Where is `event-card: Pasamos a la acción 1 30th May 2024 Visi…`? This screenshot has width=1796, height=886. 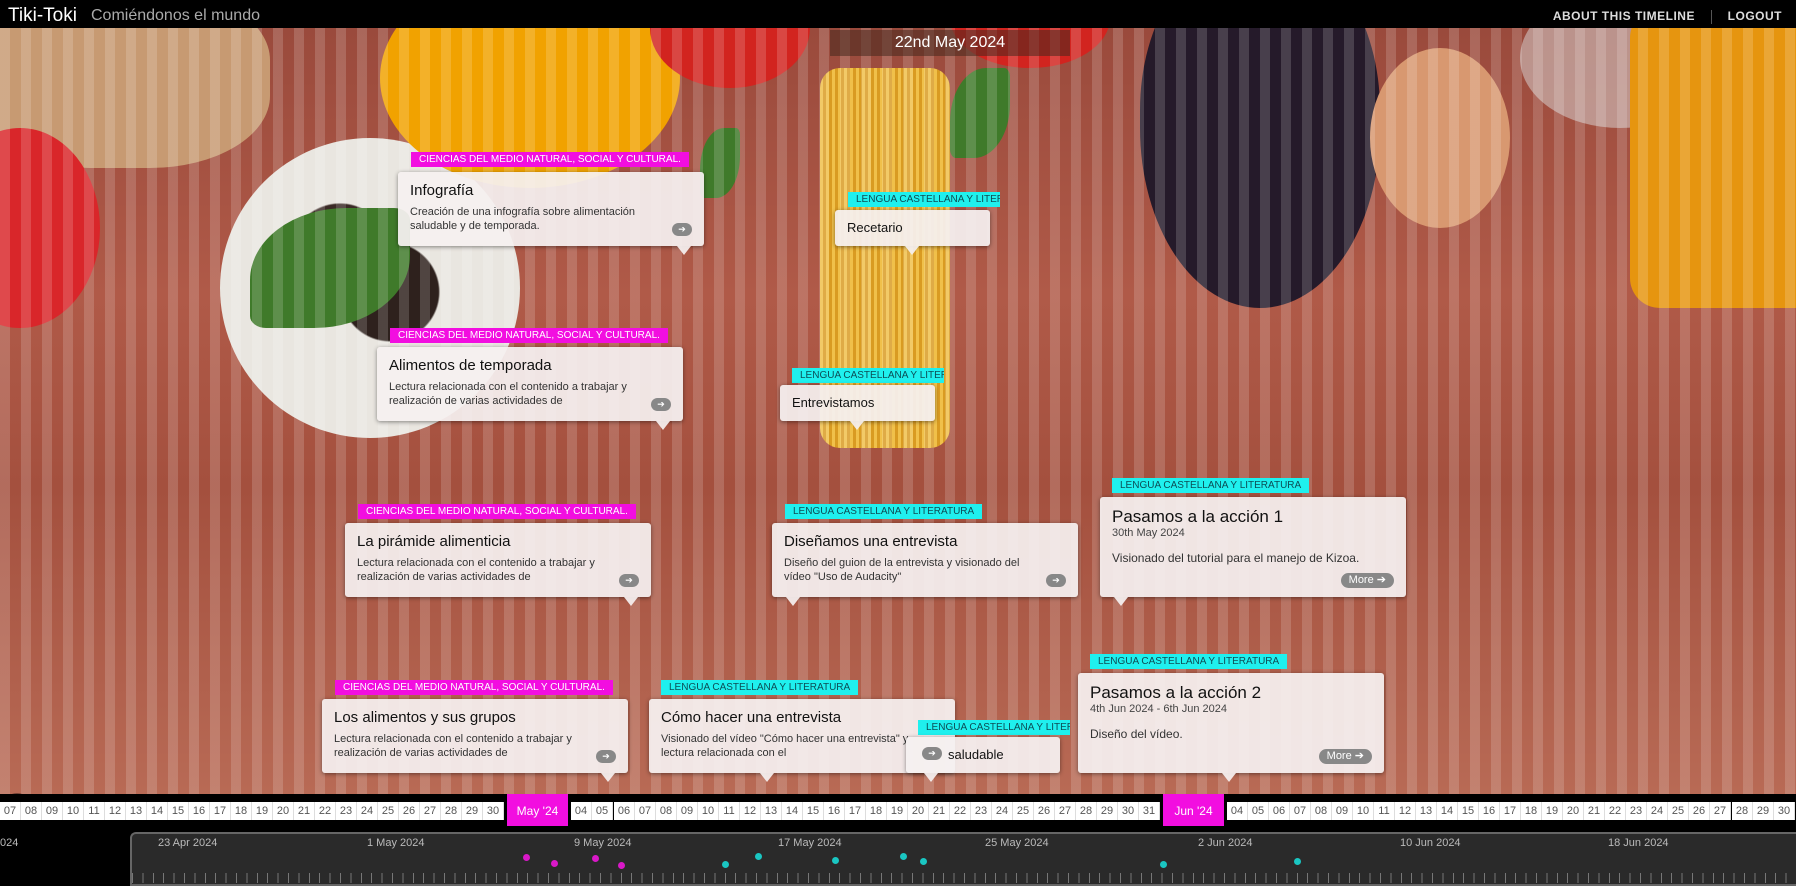 event-card: Pasamos a la acción 1 30th May 2024 Visi… is located at coordinates (1253, 551).